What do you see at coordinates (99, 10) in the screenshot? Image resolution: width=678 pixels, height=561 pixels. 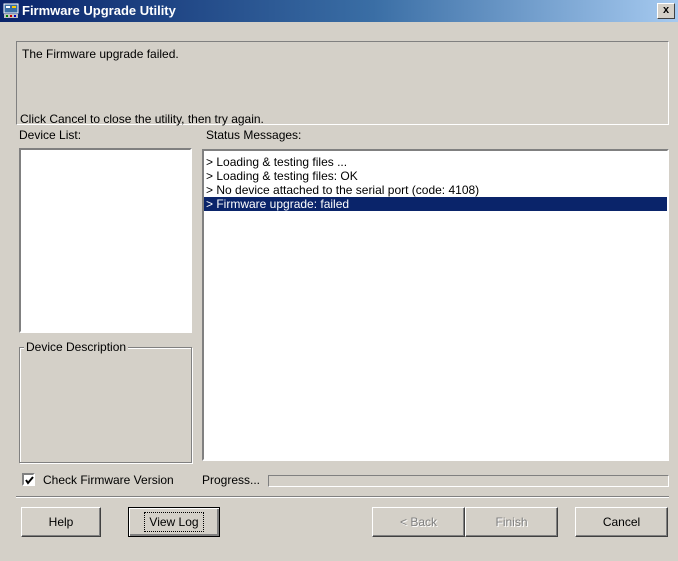 I see `window-title: Firmware Upgrade Utility` at bounding box center [99, 10].